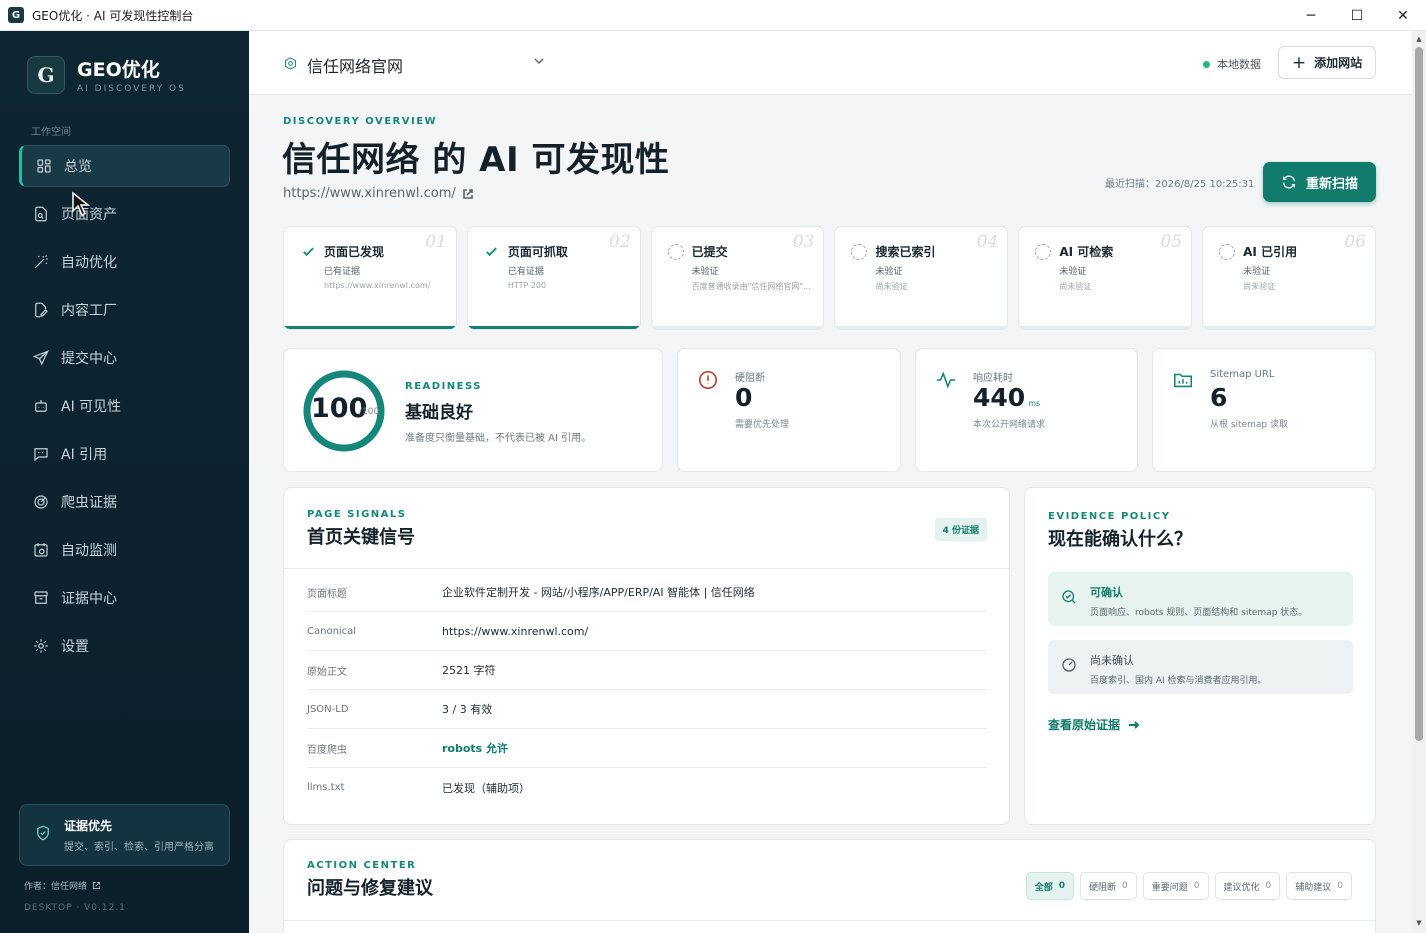 This screenshot has height=933, width=1426. Describe the element at coordinates (1049, 886) in the screenshot. I see `filter-all: 全部 0` at that location.